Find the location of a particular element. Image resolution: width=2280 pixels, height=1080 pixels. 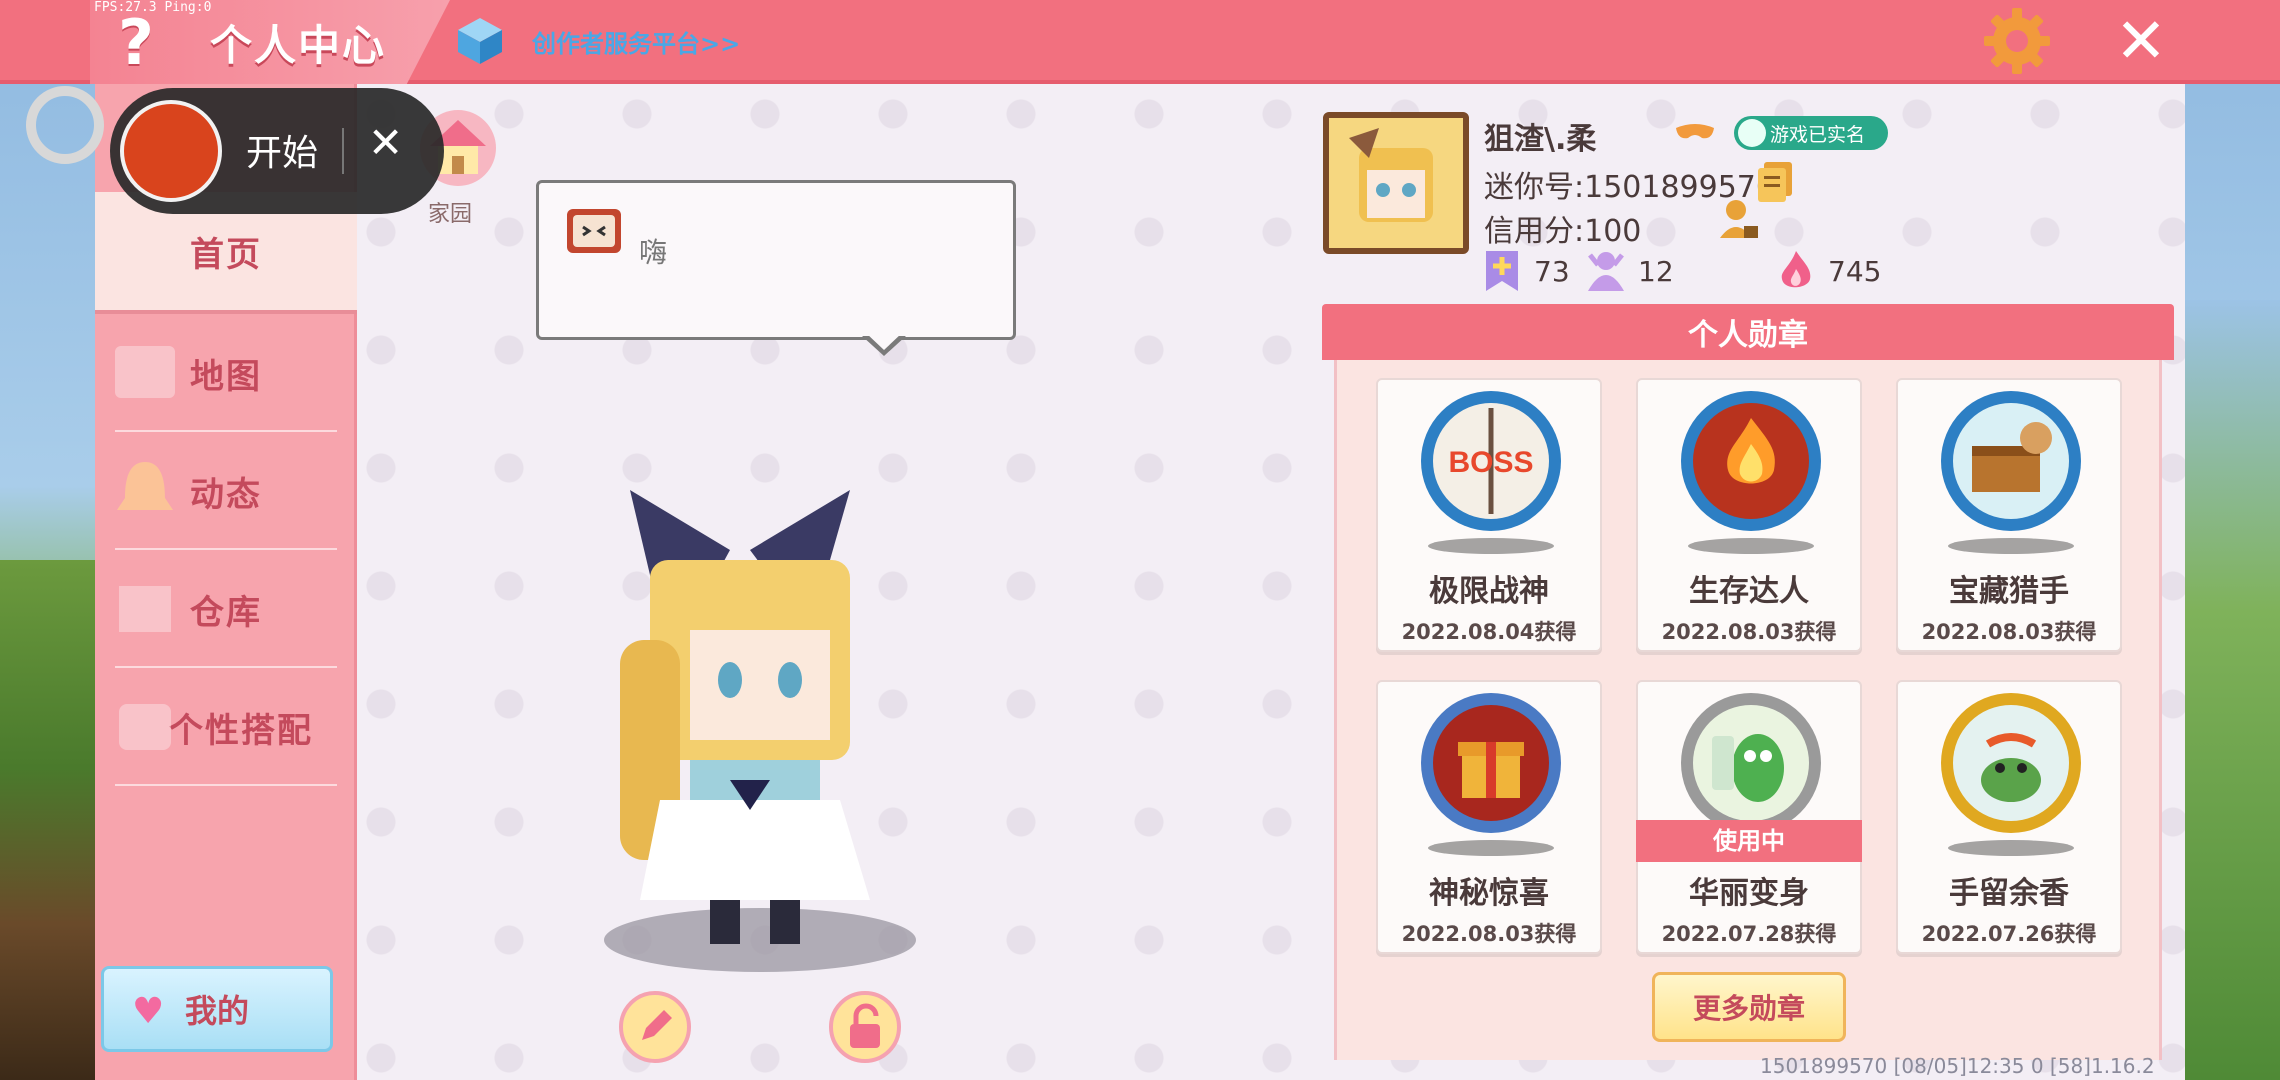

avatar is located at coordinates (1396, 183).